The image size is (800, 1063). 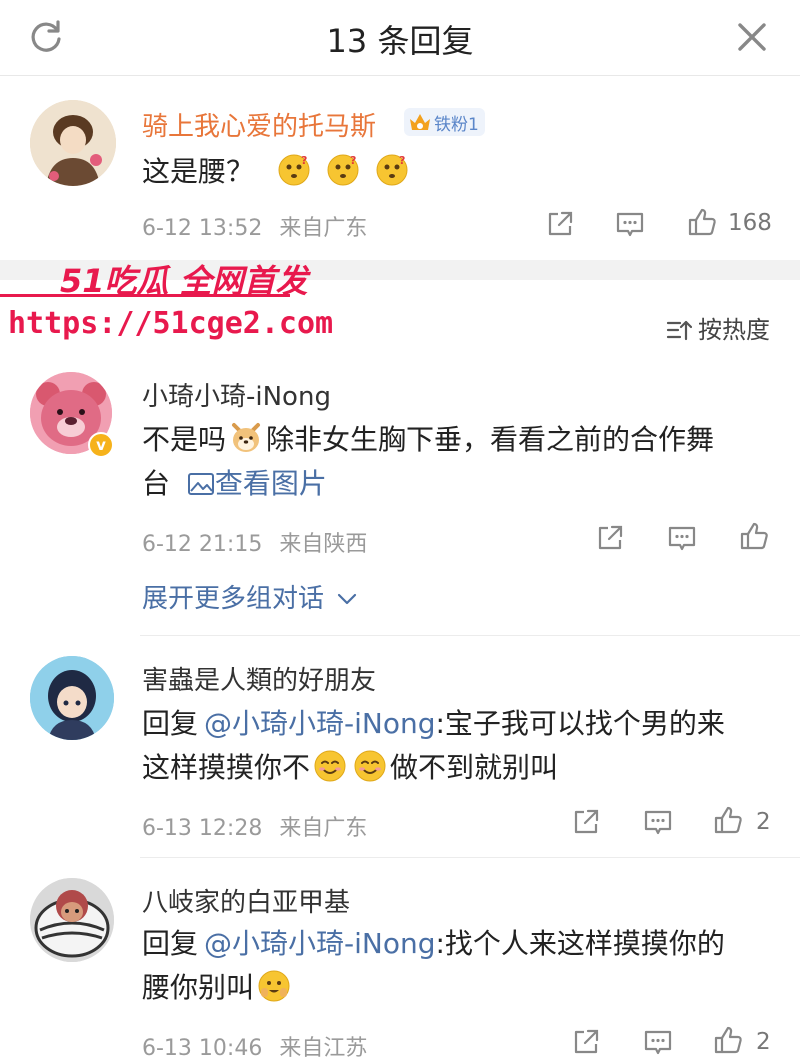 What do you see at coordinates (679, 330) in the screenshot?
I see `sort-icon` at bounding box center [679, 330].